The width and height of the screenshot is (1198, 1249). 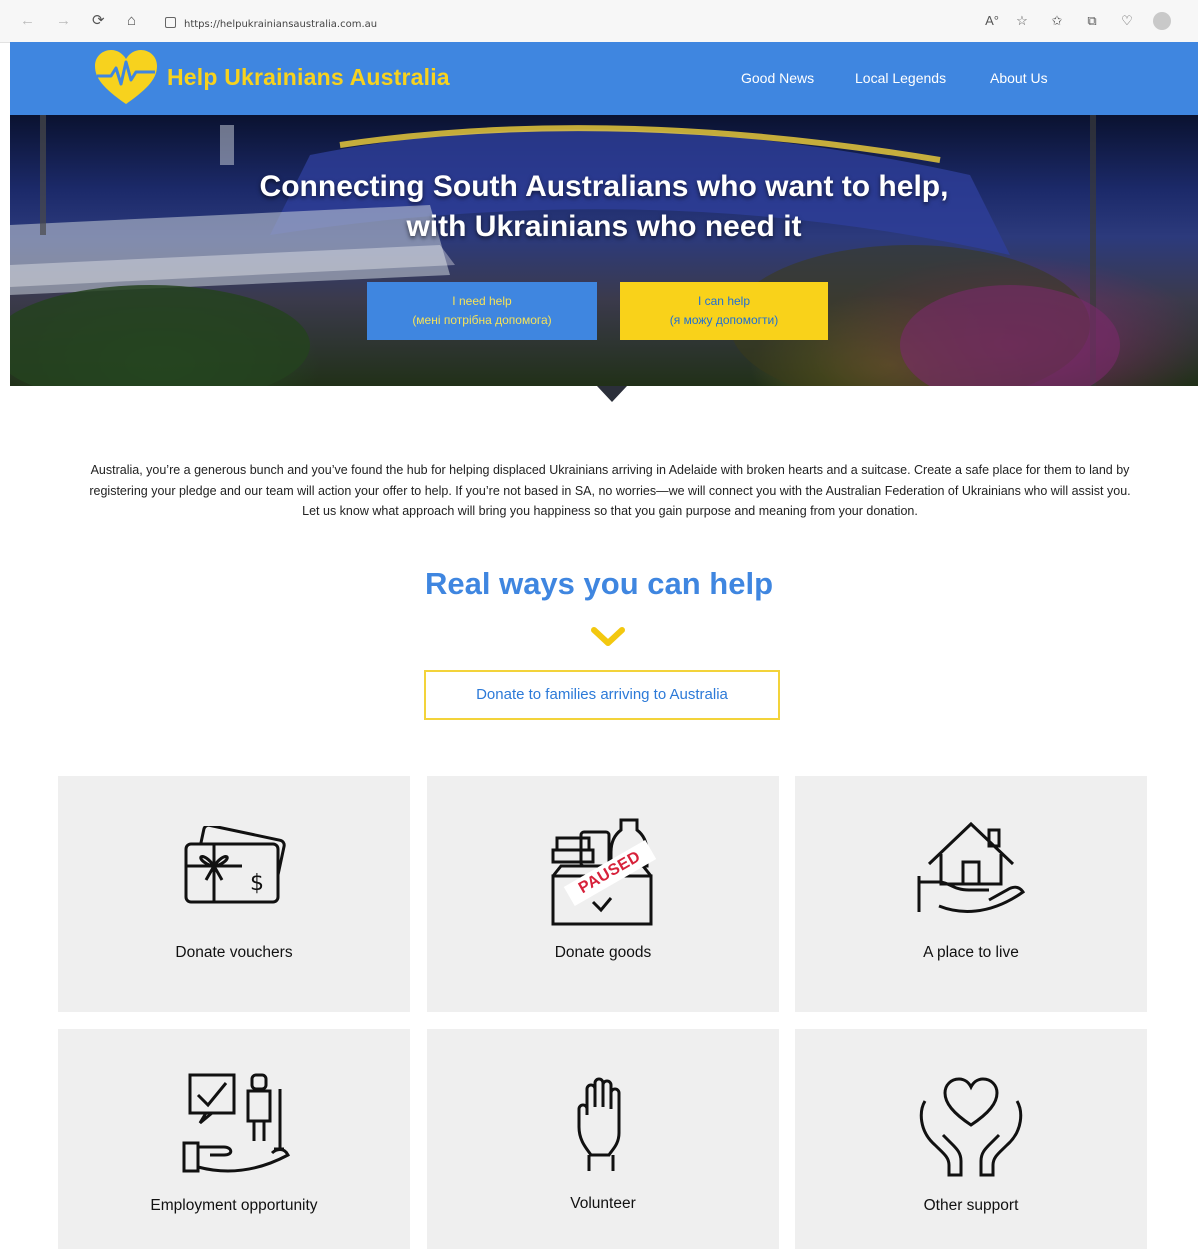 I want to click on forward-arrow-icon: →, so click(x=63, y=21).